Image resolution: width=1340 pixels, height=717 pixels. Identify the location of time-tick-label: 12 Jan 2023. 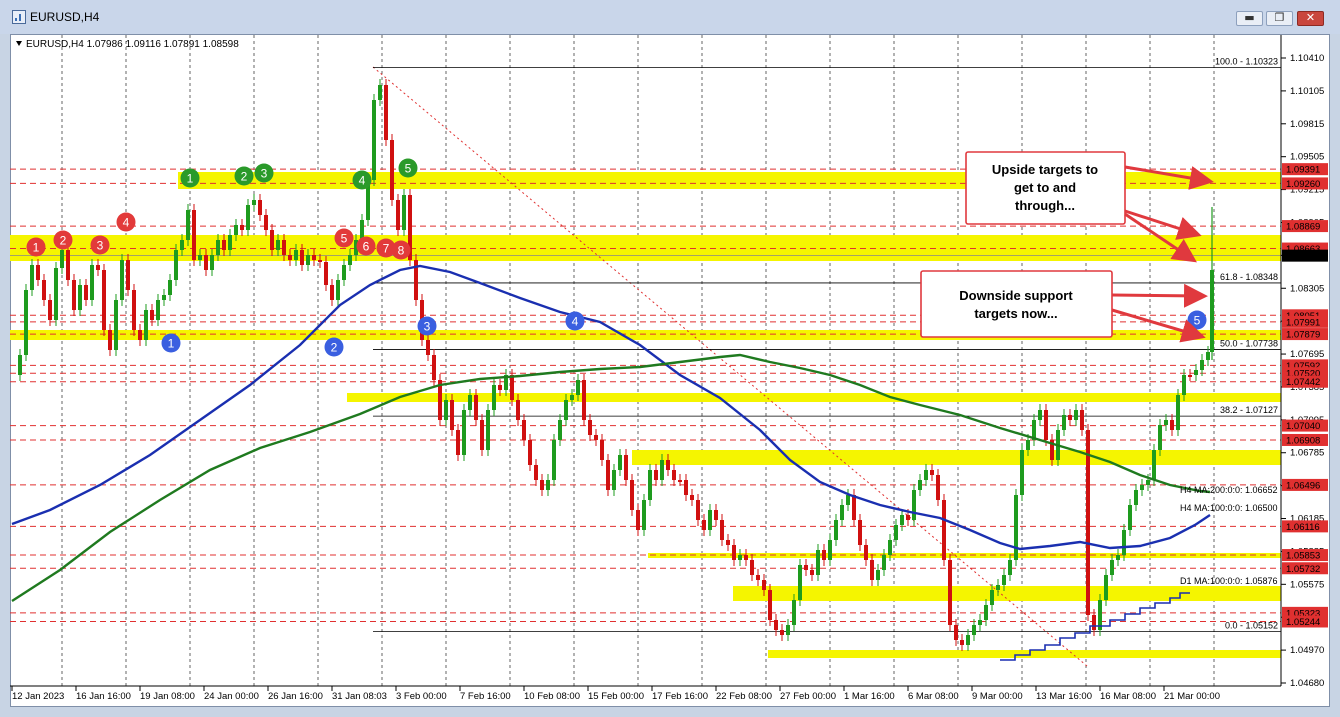
(38, 696).